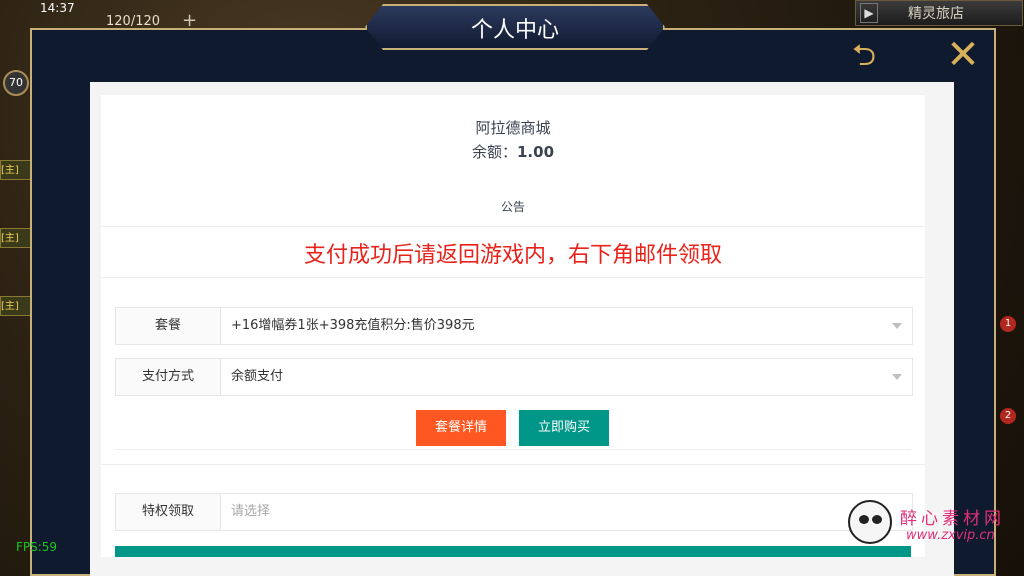 This screenshot has width=1024, height=576. Describe the element at coordinates (168, 326) in the screenshot. I see `package-label: 套餐` at that location.